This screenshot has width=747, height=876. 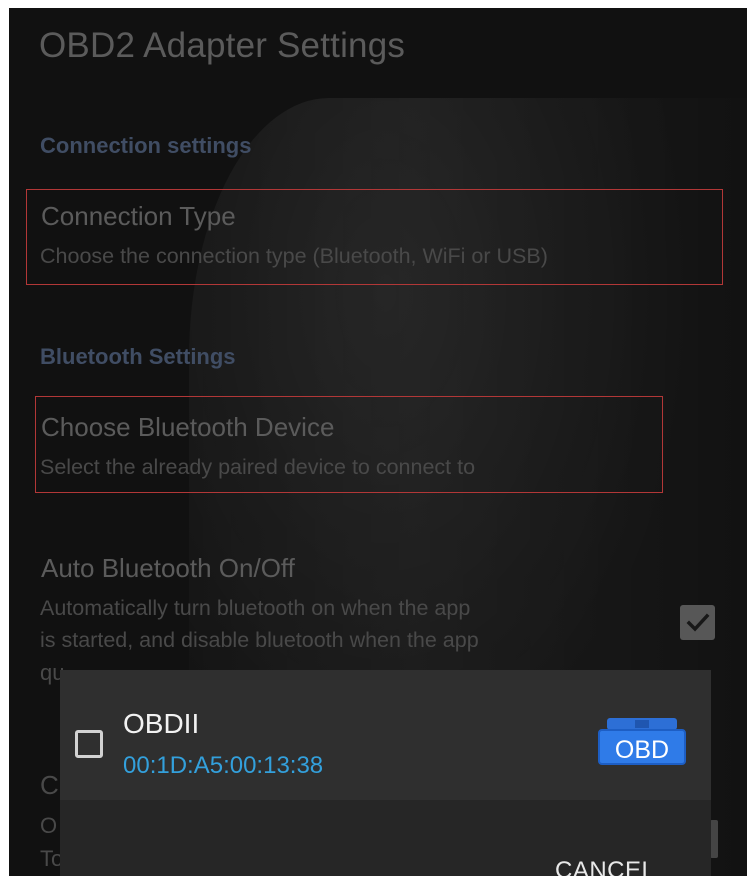 What do you see at coordinates (385, 838) in the screenshot?
I see `dialog-actions: CANCEL` at bounding box center [385, 838].